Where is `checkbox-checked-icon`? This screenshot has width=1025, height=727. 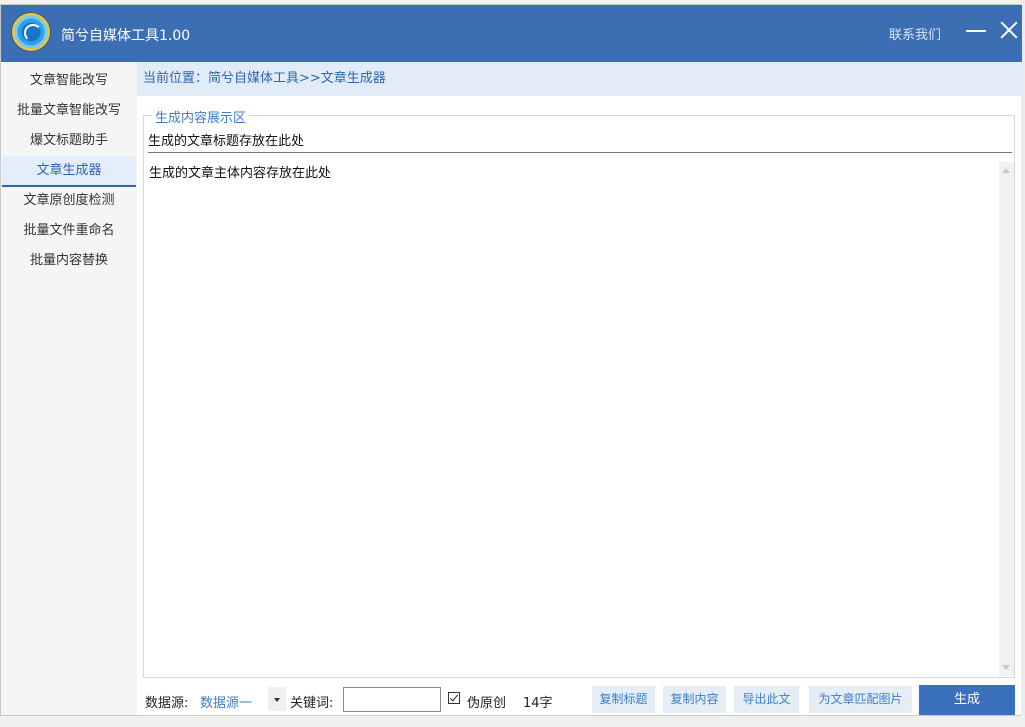 checkbox-checked-icon is located at coordinates (454, 698).